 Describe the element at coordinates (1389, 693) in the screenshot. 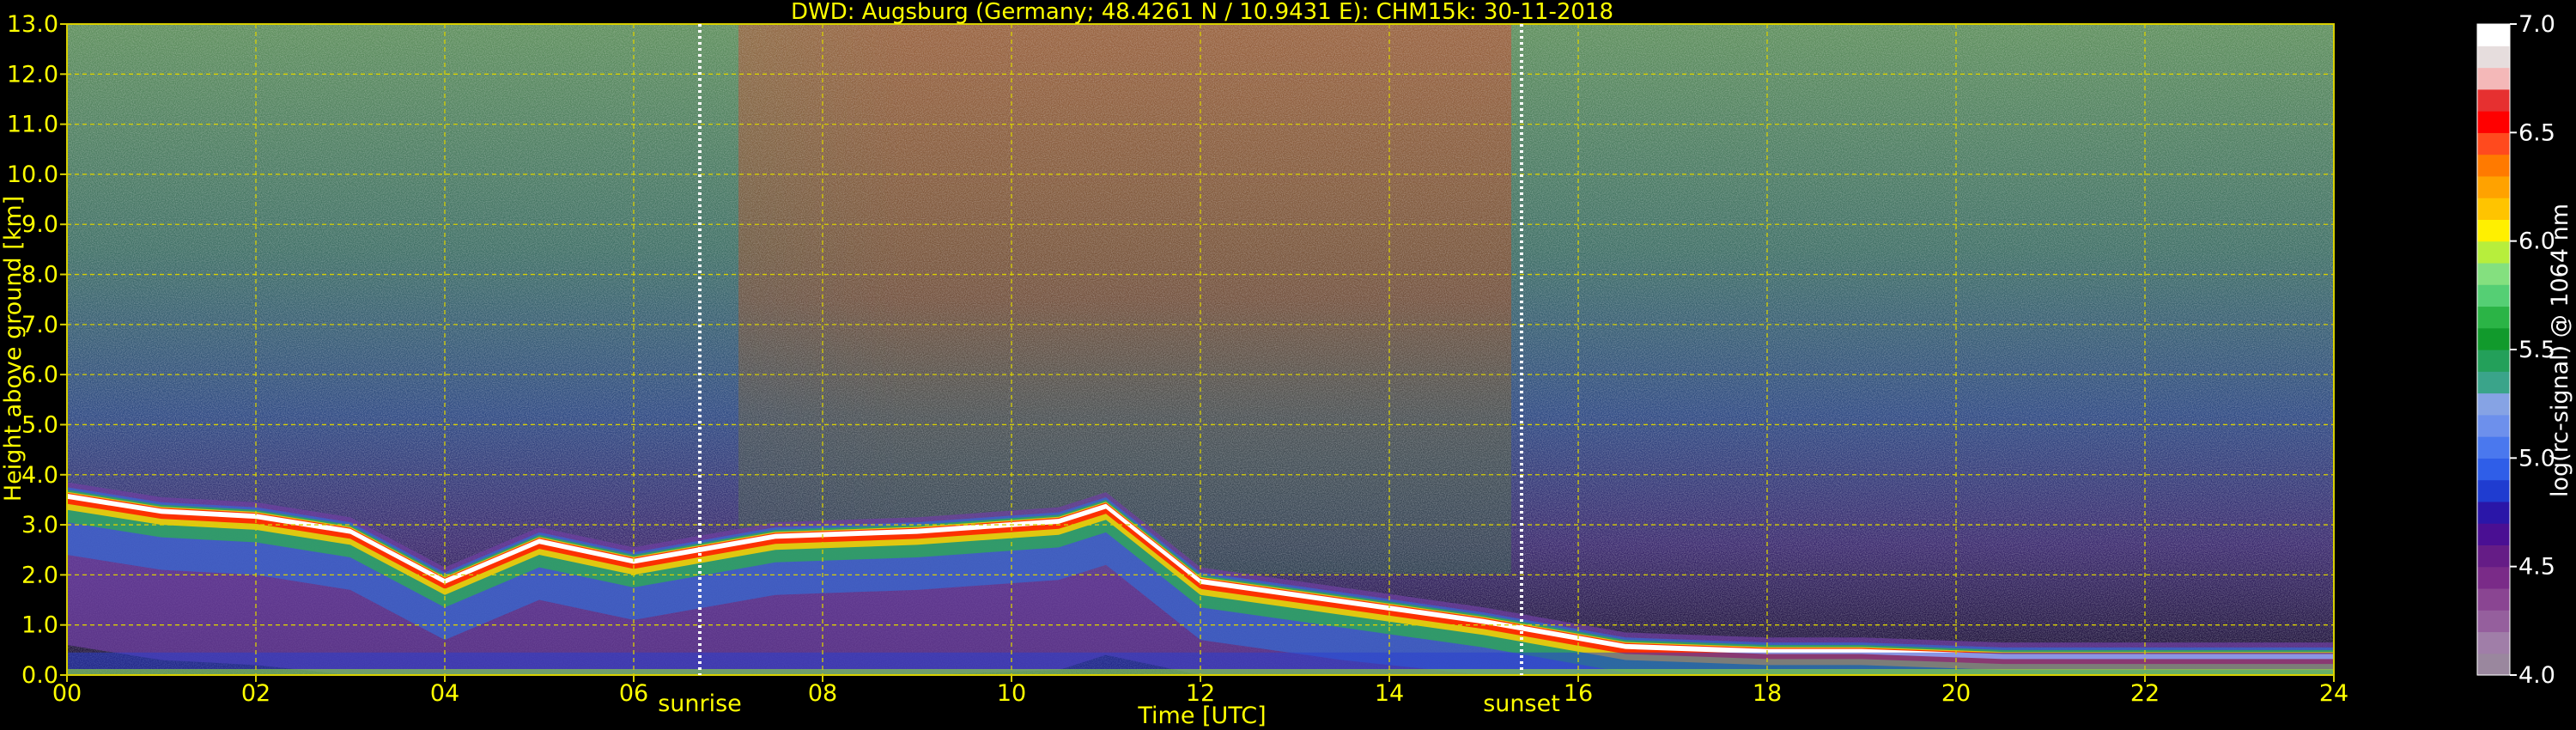

I see `x-tick-label: 14` at that location.